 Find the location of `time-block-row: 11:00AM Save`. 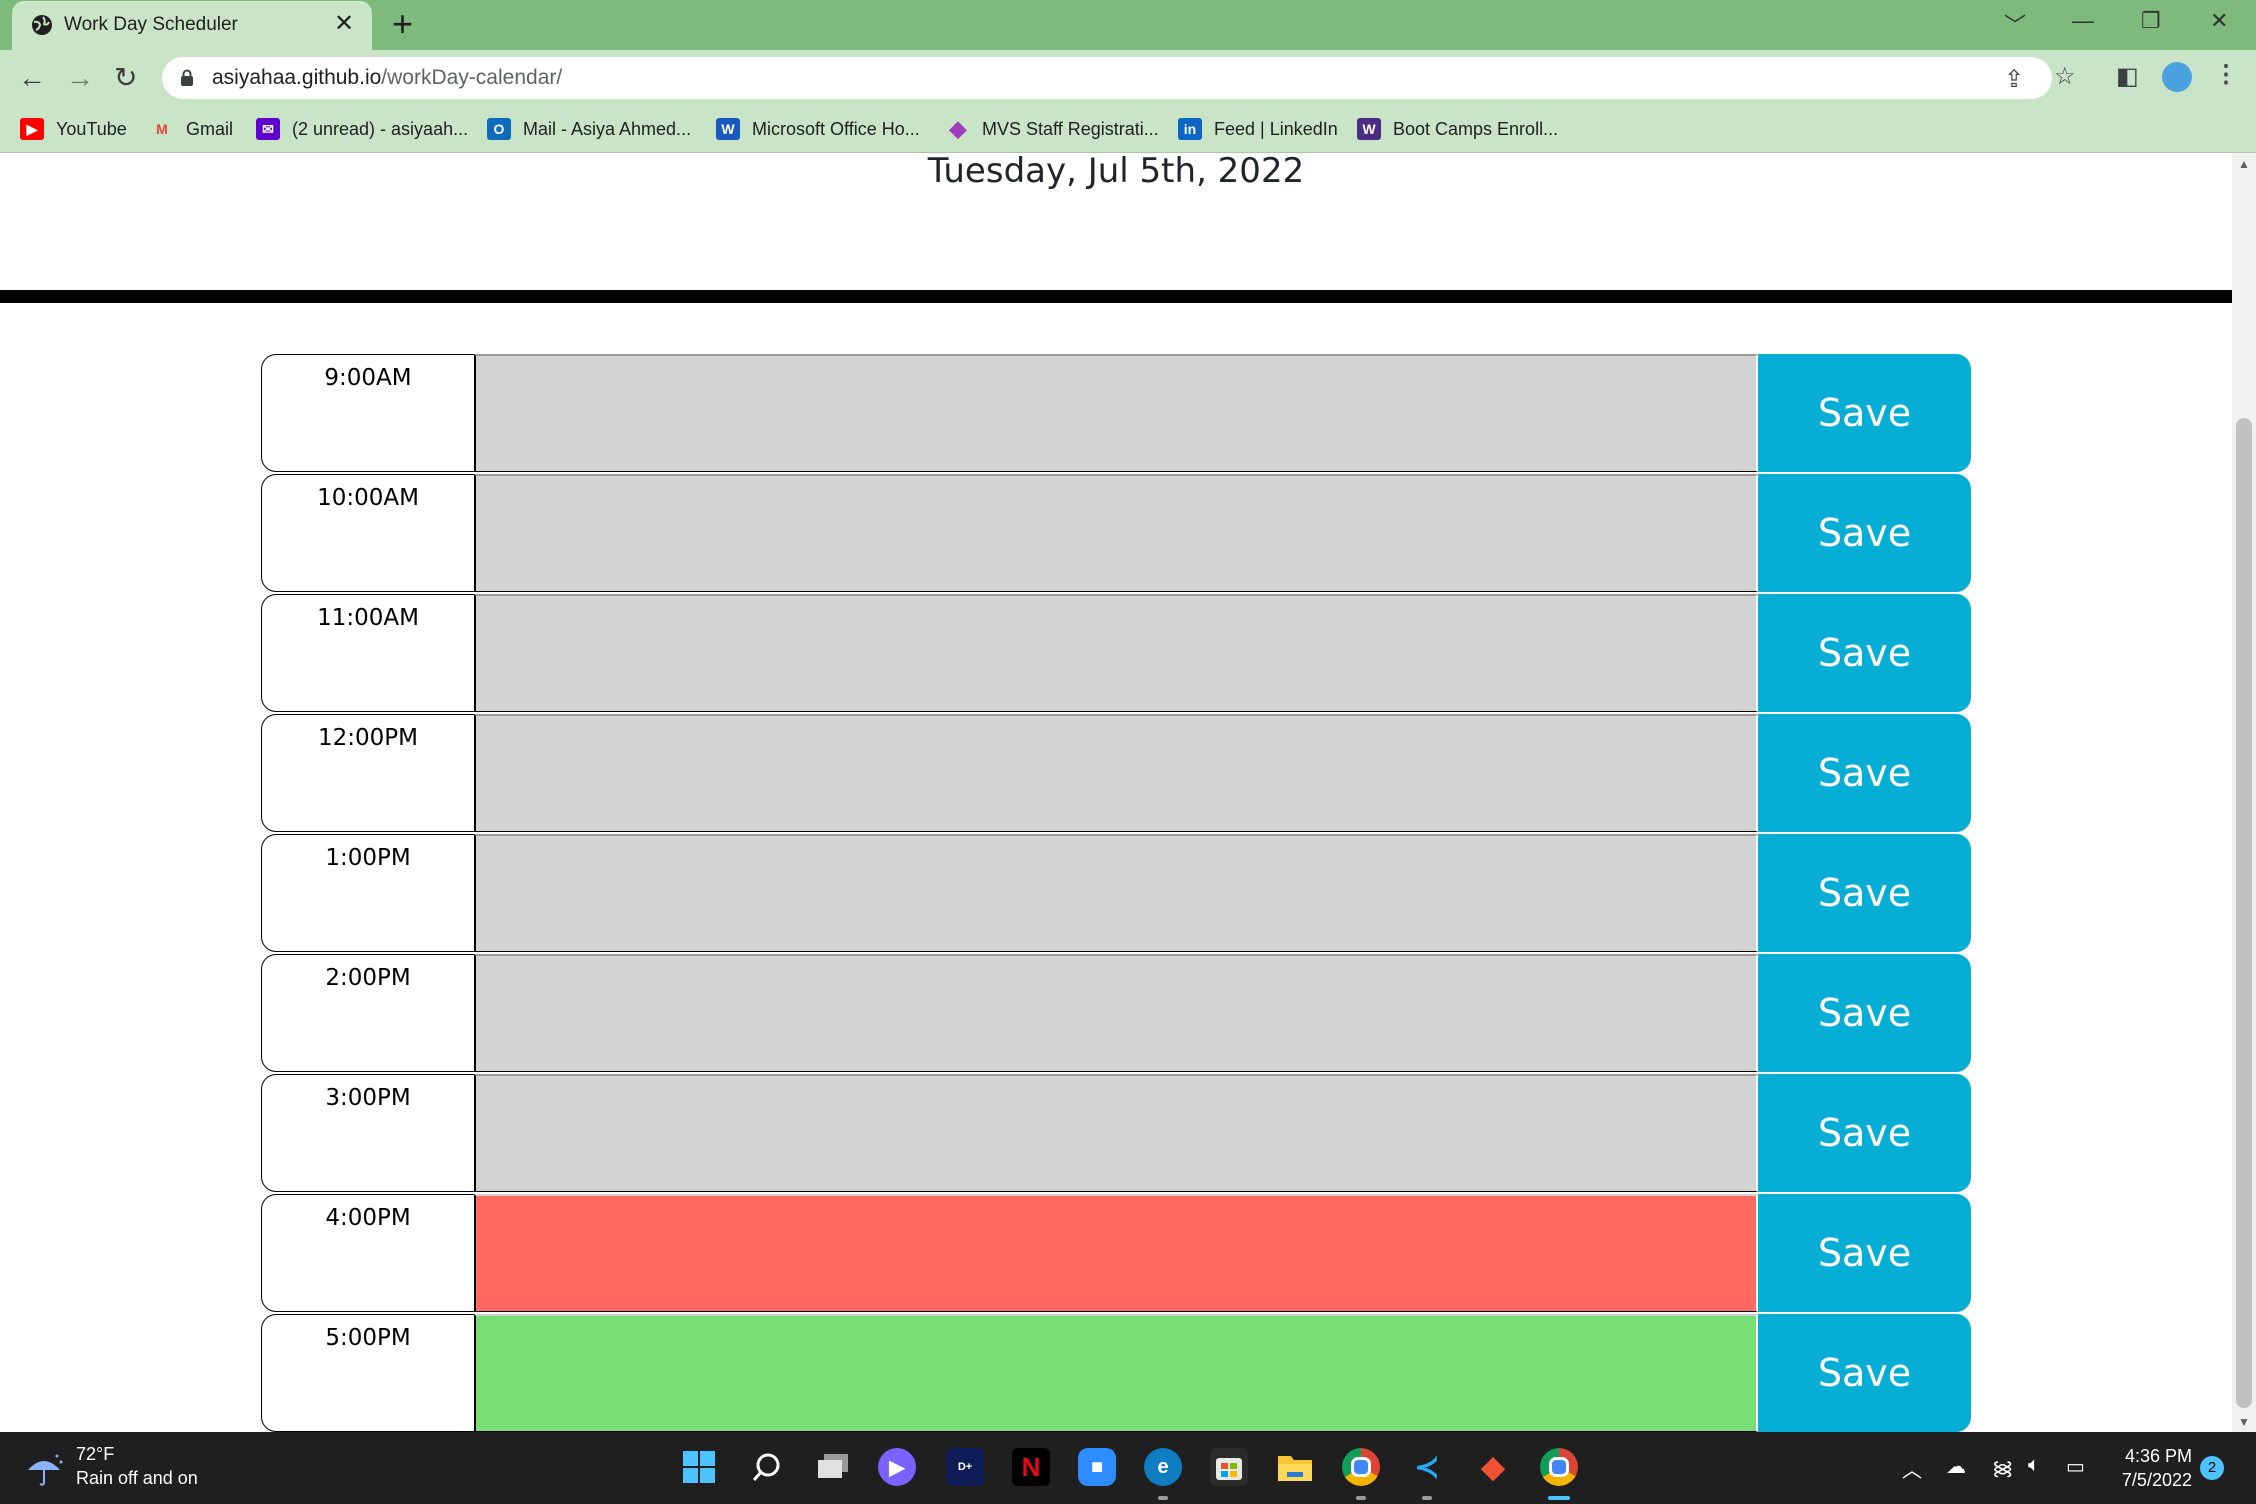

time-block-row: 11:00AM Save is located at coordinates (1116, 653).